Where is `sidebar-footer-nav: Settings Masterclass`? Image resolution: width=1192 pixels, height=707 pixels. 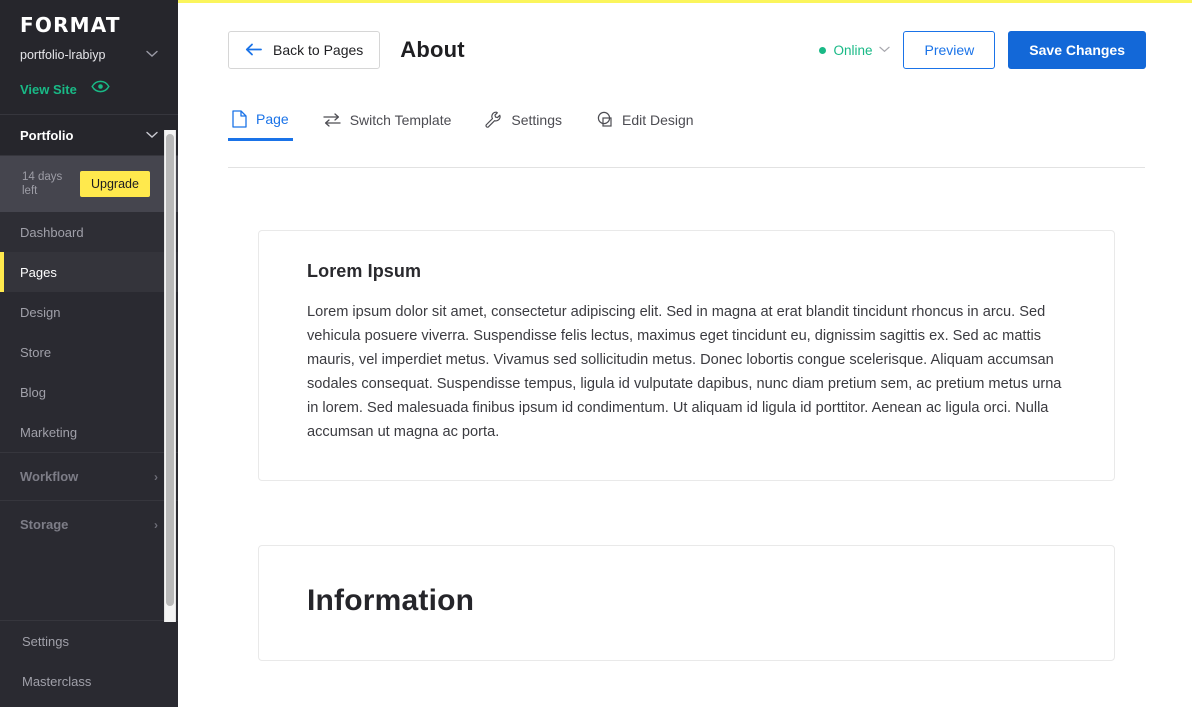
sidebar-footer-nav: Settings Masterclass is located at coordinates (89, 663).